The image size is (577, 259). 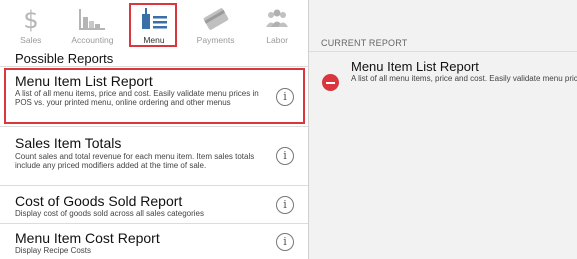 I want to click on report-title: Cost of Goods Sold Report, so click(x=99, y=201).